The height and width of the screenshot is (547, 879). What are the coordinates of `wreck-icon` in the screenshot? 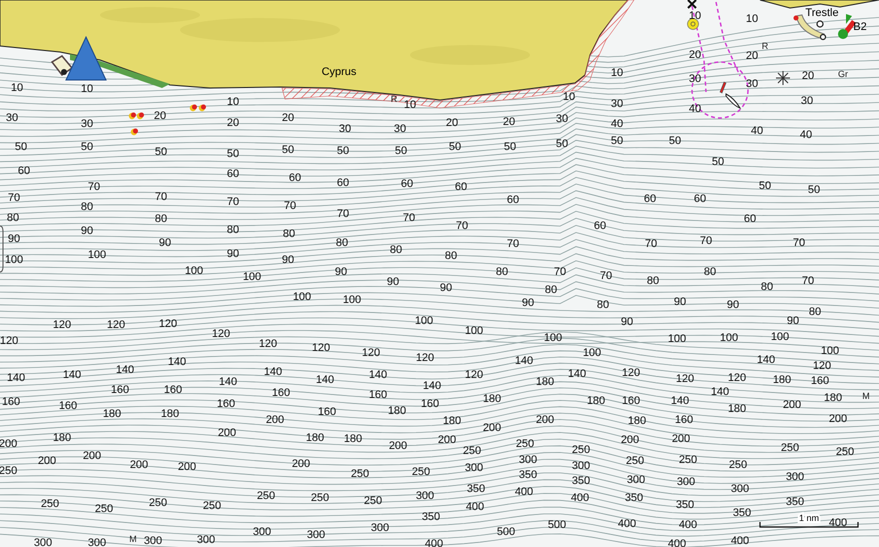 It's located at (134, 132).